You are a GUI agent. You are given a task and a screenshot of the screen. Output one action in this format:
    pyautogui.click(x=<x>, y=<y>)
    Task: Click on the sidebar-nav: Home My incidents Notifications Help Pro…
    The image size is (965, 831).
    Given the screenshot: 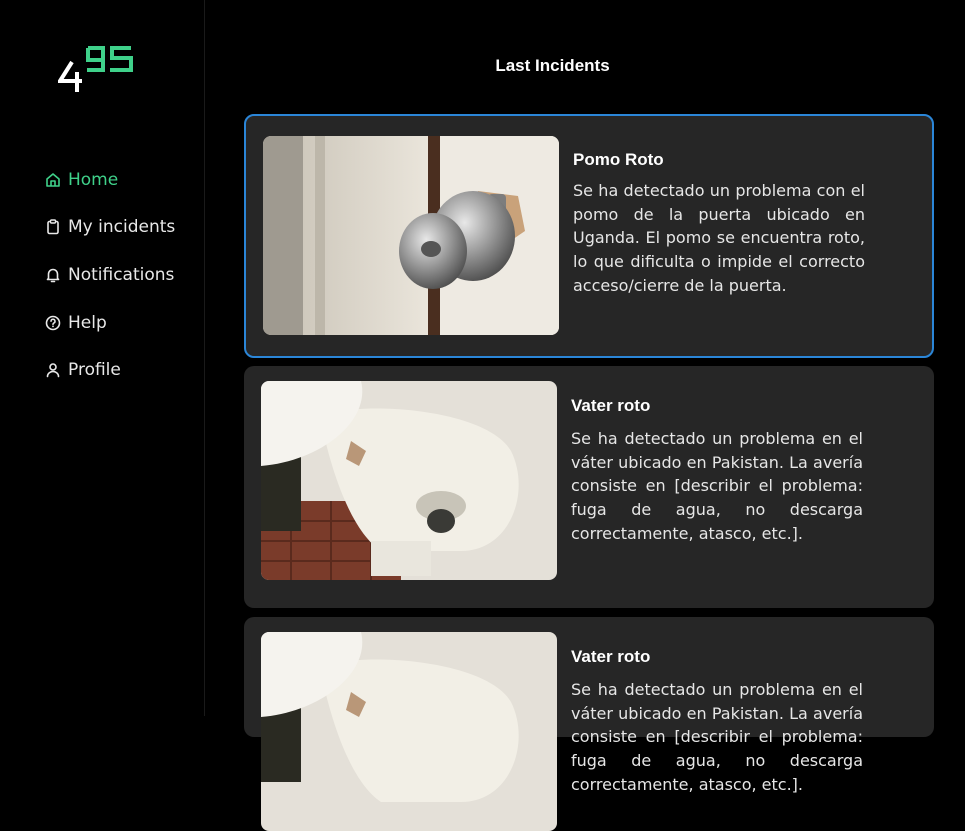 What is the action you would take?
    pyautogui.click(x=109, y=275)
    